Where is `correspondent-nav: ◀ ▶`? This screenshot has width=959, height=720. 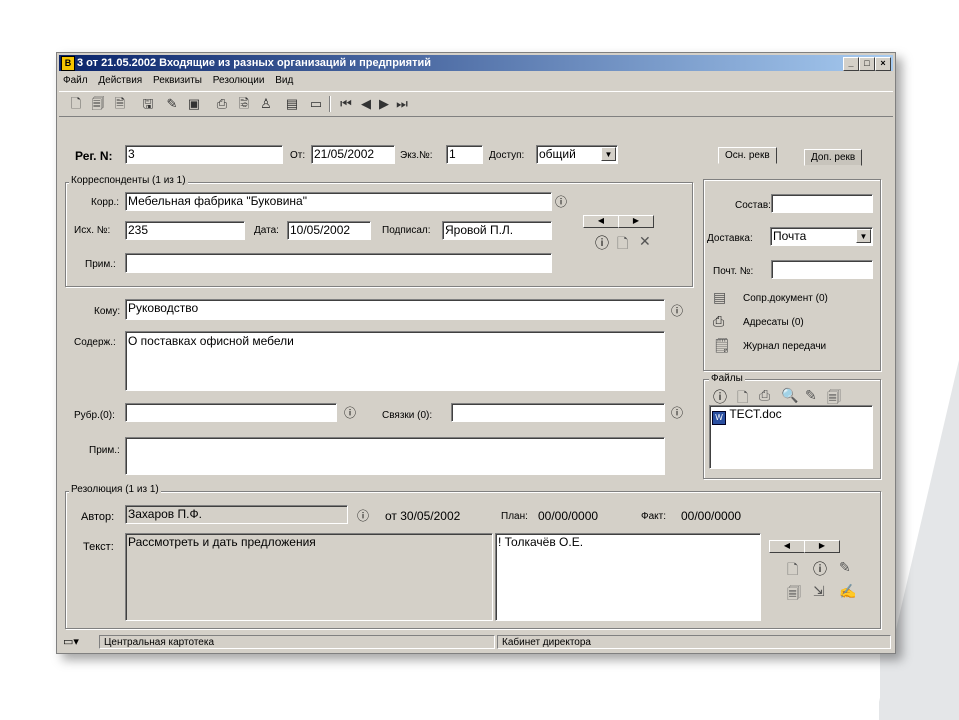
correspondent-nav: ◀ ▶ is located at coordinates (618, 221).